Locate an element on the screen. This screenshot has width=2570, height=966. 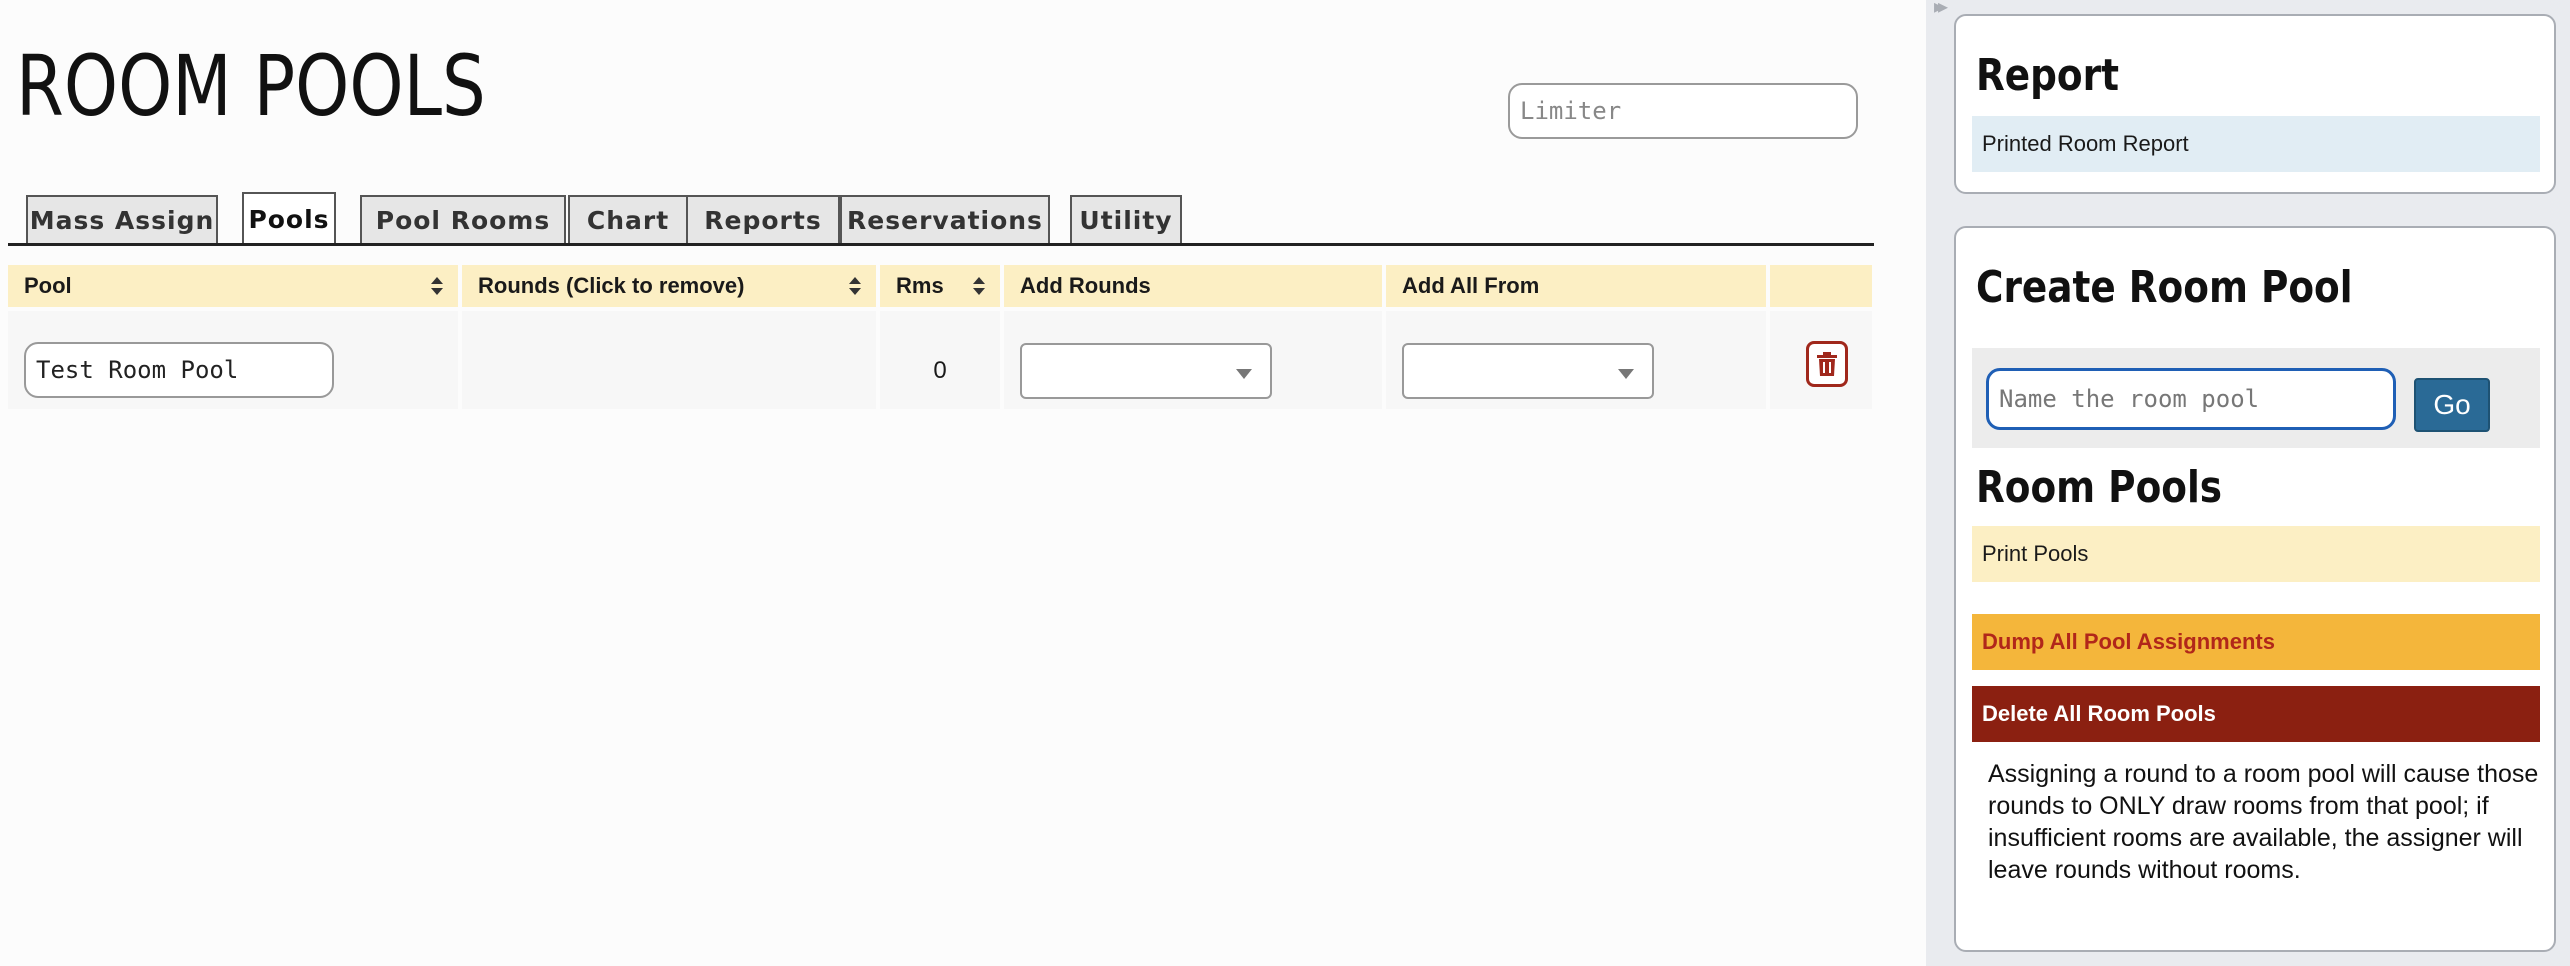
create-pool-form: Go is located at coordinates (2256, 398).